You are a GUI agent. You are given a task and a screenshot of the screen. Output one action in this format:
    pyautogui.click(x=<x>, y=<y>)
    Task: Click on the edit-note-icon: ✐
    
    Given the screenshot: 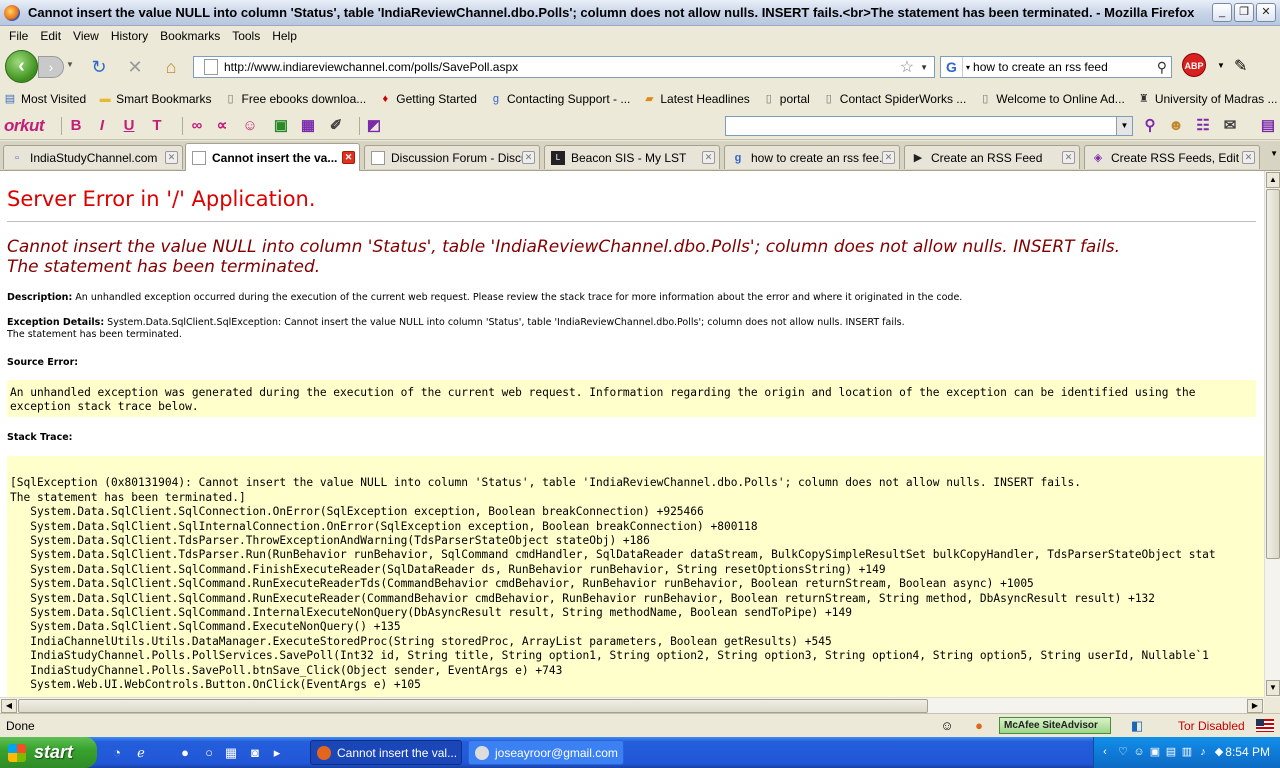 What is the action you would take?
    pyautogui.click(x=336, y=126)
    